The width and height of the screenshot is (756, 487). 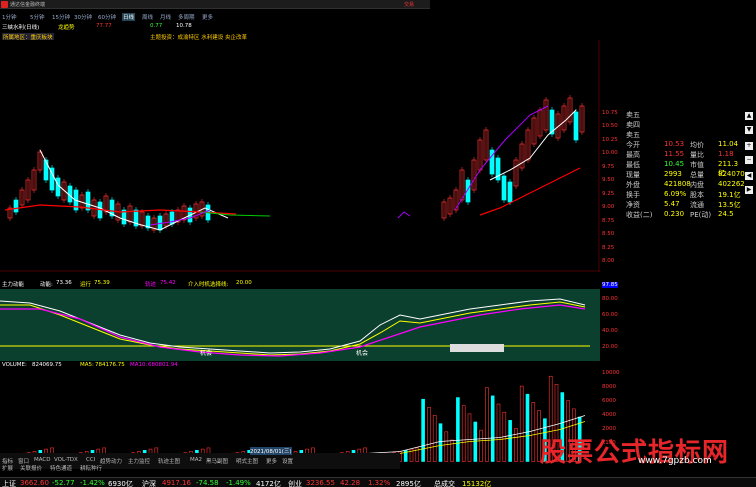 I want to click on tooltip-box, so click(x=477, y=348).